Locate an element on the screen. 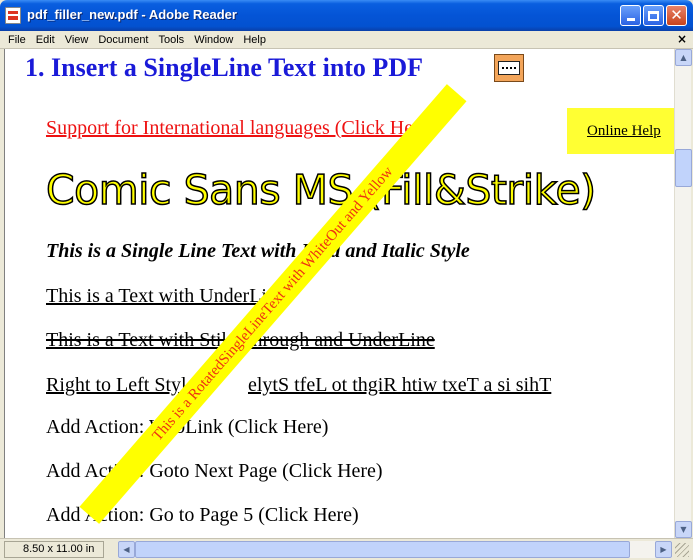 This screenshot has height=560, width=693. menu-tools: Tools is located at coordinates (172, 40).